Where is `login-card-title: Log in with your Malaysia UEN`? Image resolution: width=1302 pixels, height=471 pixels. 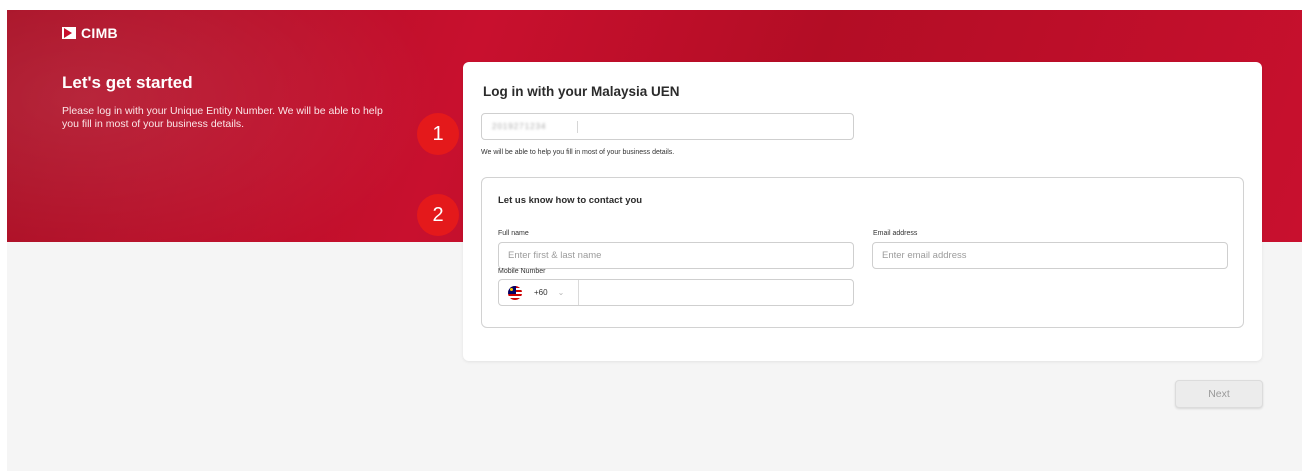
login-card-title: Log in with your Malaysia UEN is located at coordinates (581, 91).